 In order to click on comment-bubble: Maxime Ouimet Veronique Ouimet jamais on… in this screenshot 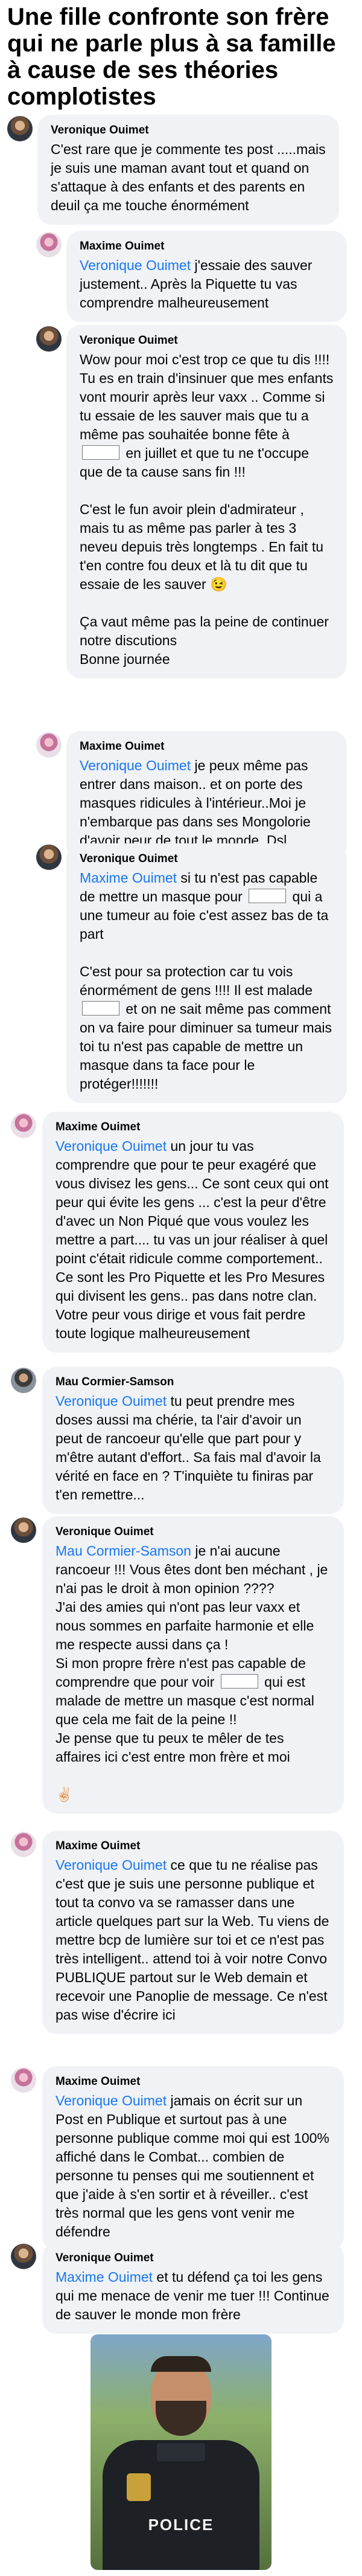, I will do `click(193, 2159)`.